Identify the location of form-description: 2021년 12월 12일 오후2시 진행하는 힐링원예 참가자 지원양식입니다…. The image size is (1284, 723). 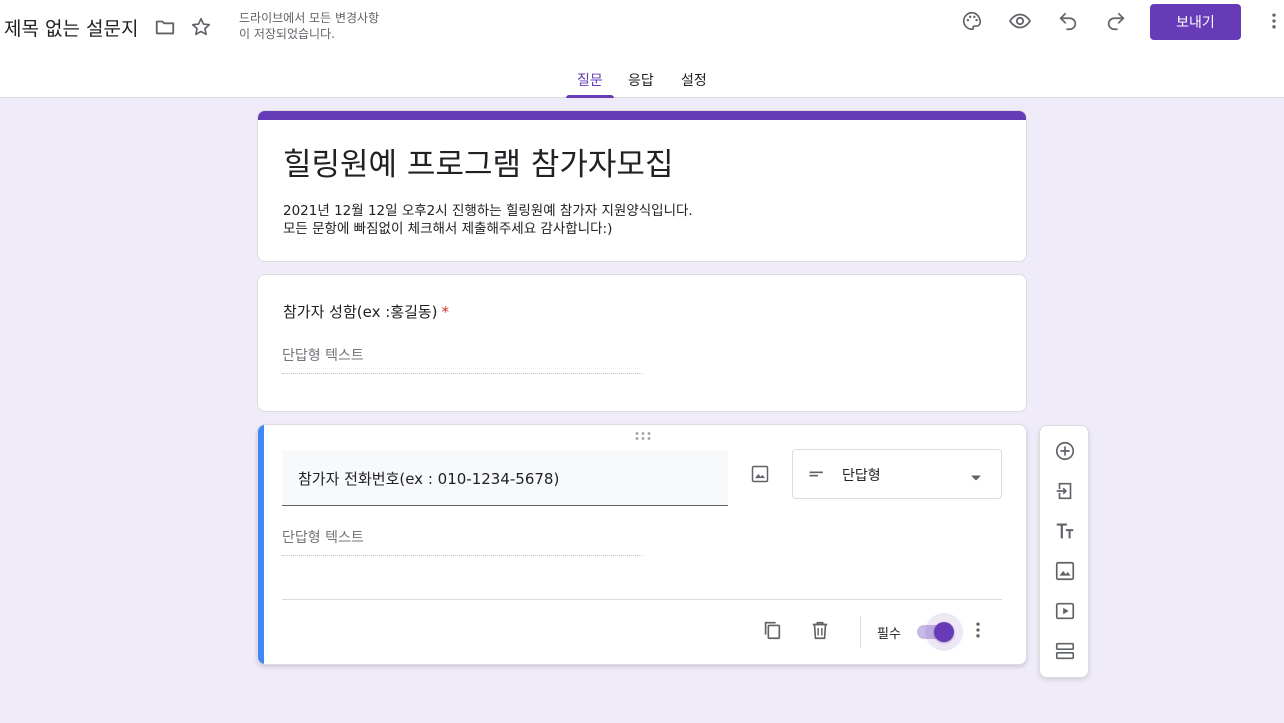
(488, 220).